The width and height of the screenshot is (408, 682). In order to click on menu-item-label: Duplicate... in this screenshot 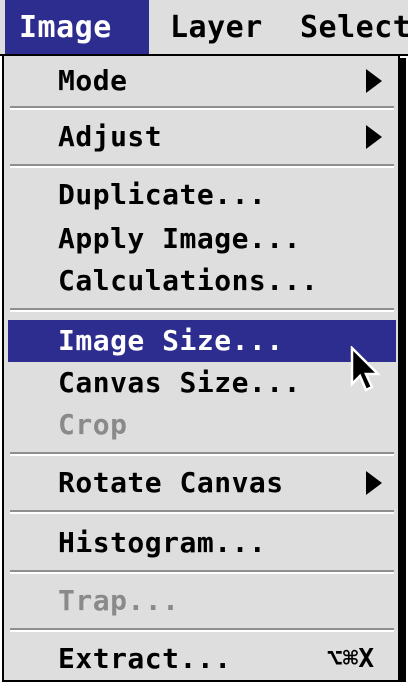, I will do `click(162, 194)`.